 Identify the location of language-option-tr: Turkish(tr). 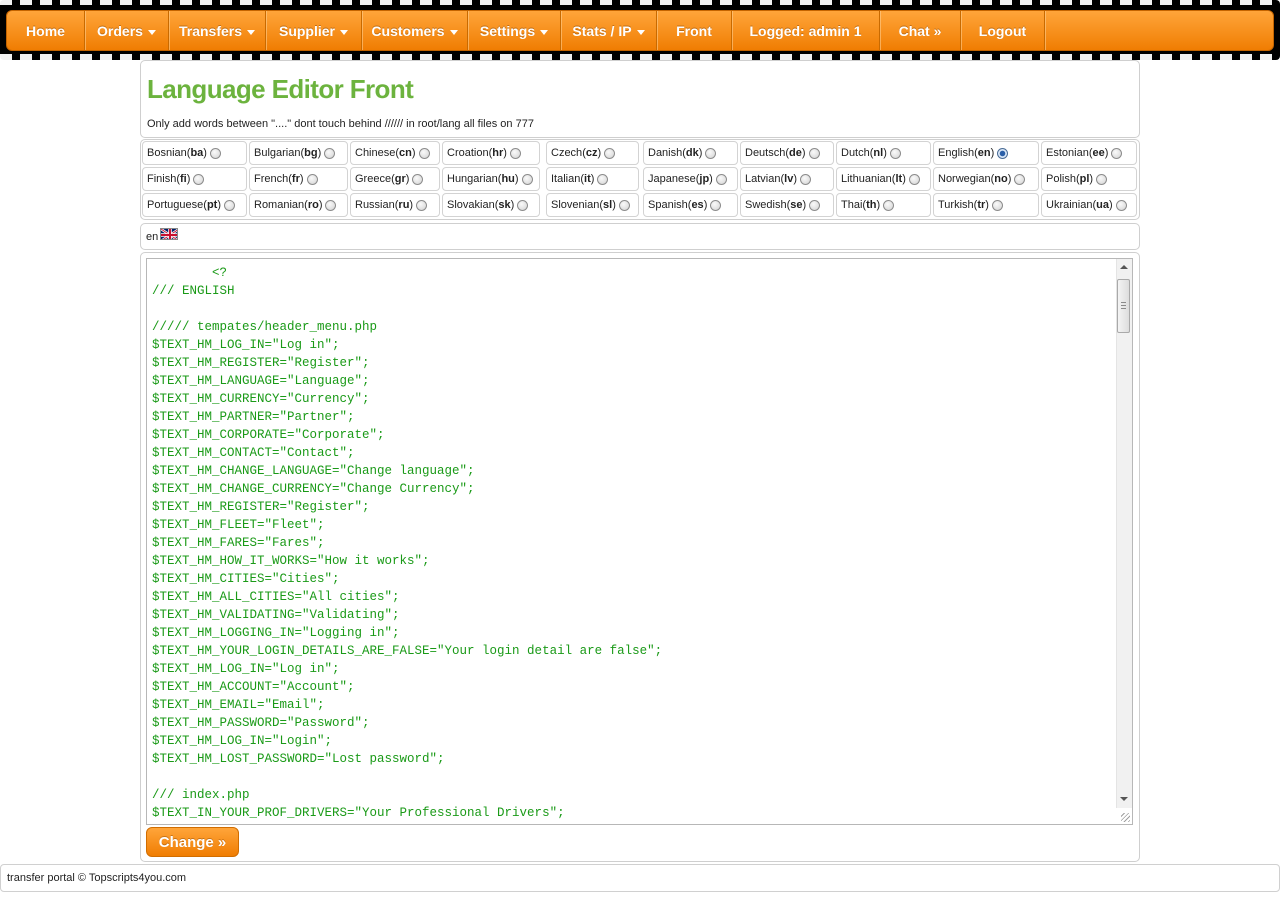
(986, 205).